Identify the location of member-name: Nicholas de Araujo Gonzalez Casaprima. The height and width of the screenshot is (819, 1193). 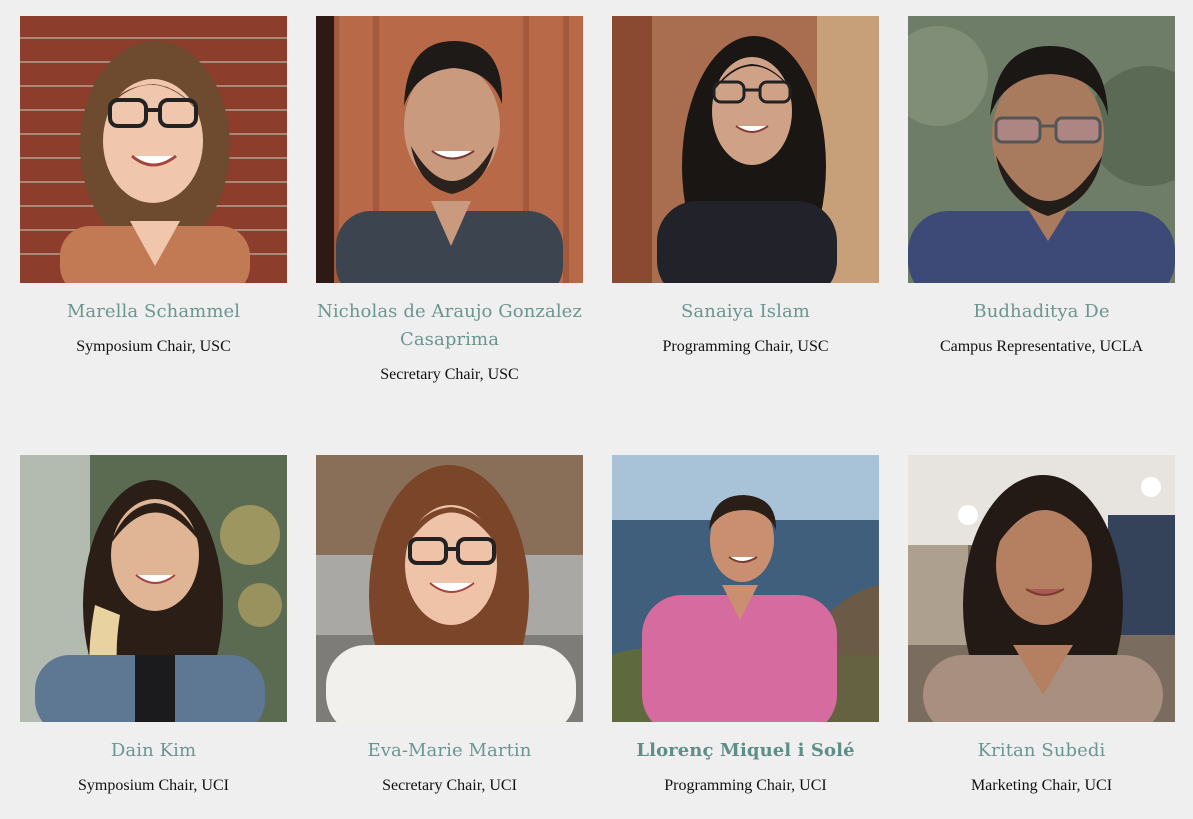
(449, 326).